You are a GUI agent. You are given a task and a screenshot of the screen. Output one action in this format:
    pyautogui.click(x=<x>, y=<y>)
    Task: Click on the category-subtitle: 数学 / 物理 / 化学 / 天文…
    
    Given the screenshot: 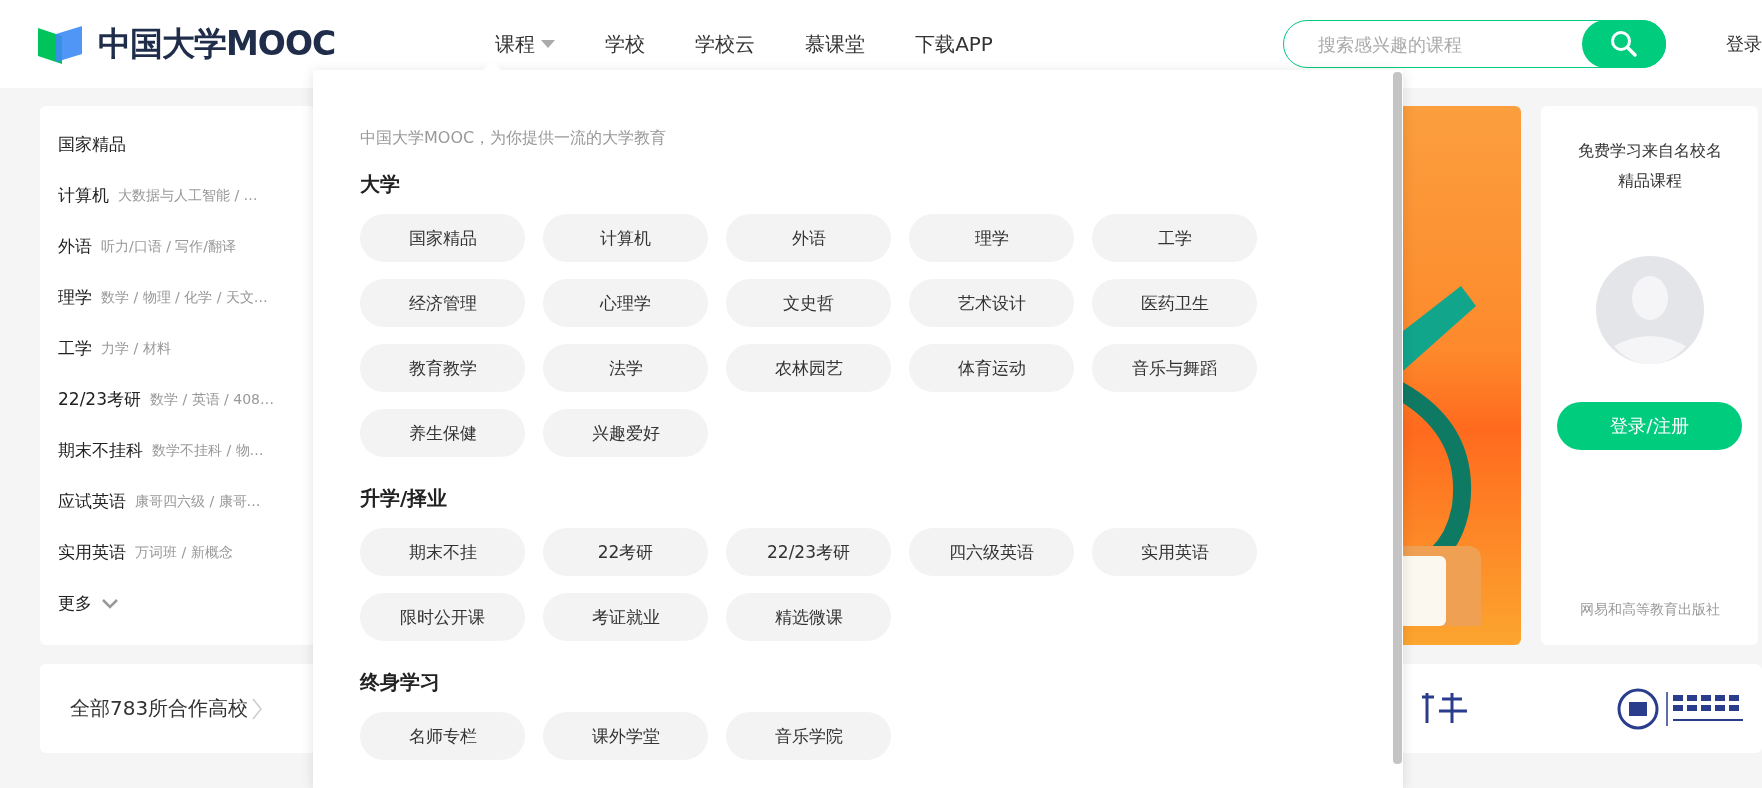 What is the action you would take?
    pyautogui.click(x=184, y=297)
    